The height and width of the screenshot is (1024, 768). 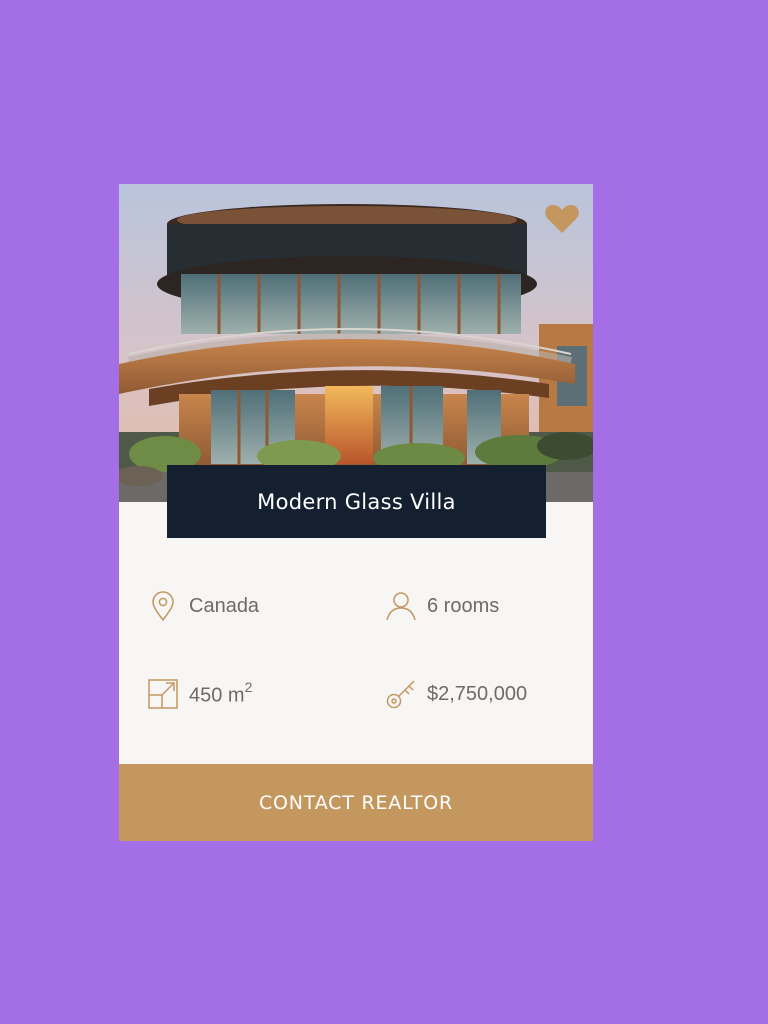 I want to click on key-icon, so click(x=401, y=694).